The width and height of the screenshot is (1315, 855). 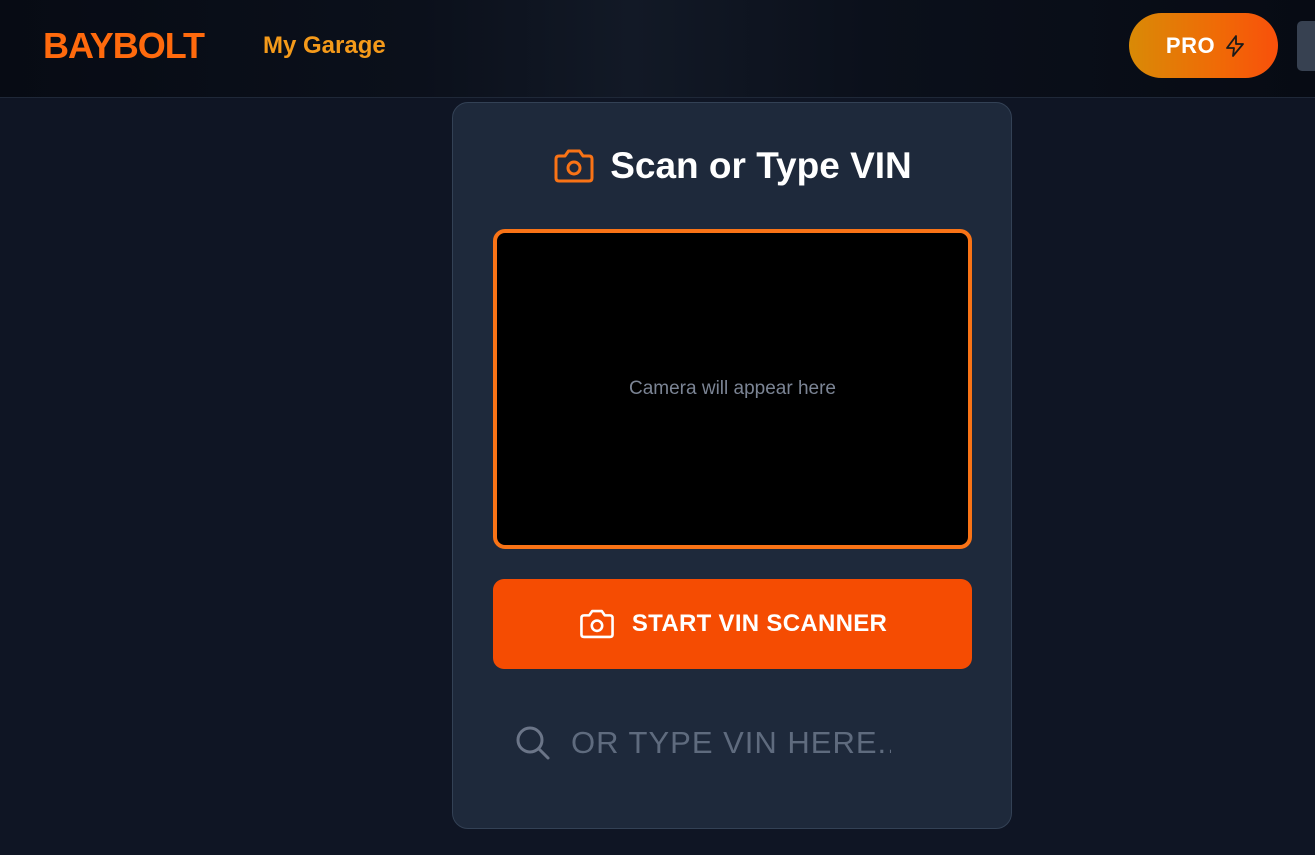 I want to click on card-title: Scan or Type VIN, so click(x=761, y=165).